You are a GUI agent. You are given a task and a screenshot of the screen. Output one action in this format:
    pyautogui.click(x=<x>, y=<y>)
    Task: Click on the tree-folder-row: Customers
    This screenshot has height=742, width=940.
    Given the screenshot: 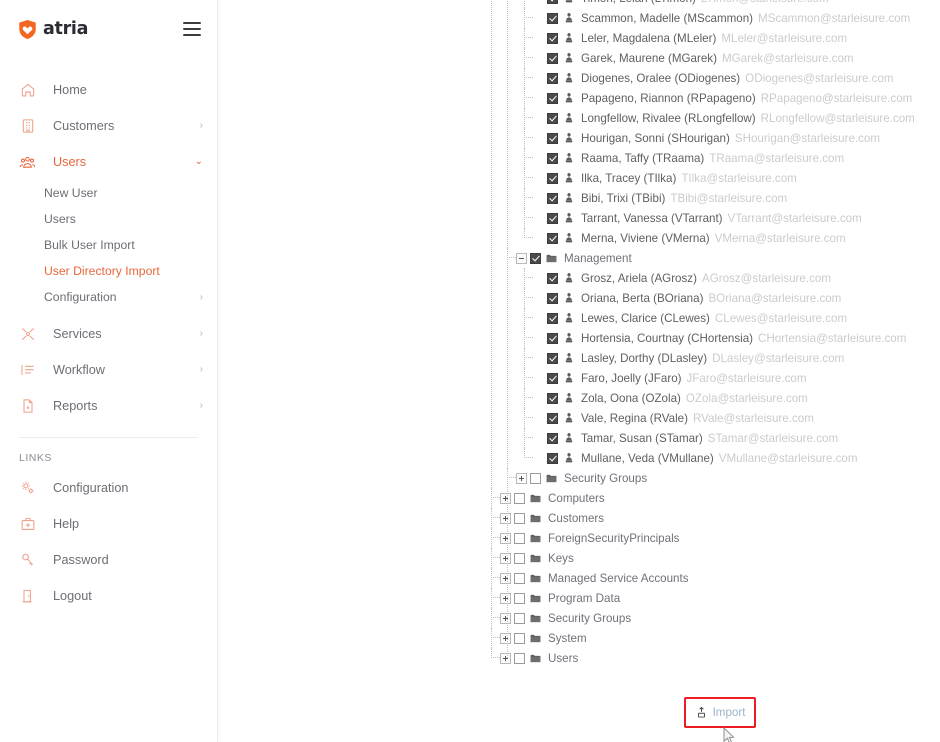 What is the action you would take?
    pyautogui.click(x=715, y=518)
    